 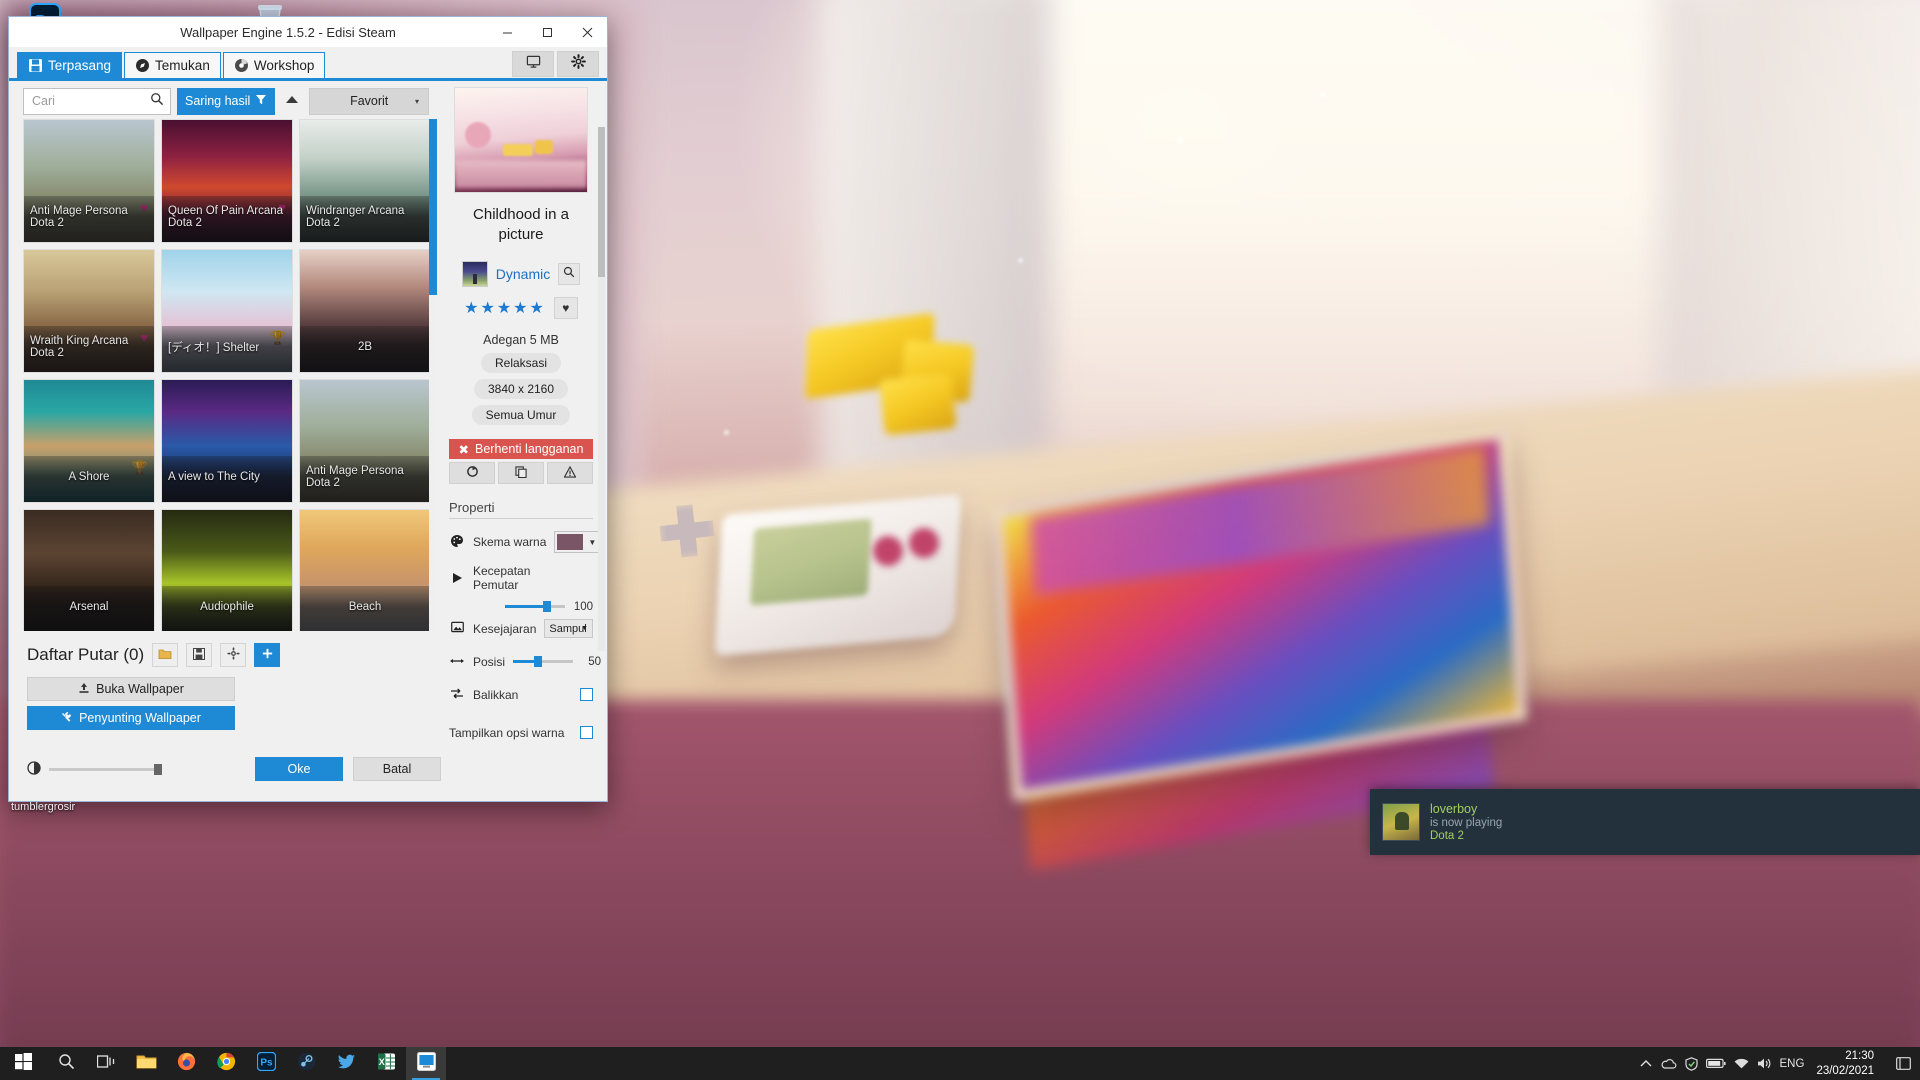 I want to click on author-search-button, so click(x=569, y=273).